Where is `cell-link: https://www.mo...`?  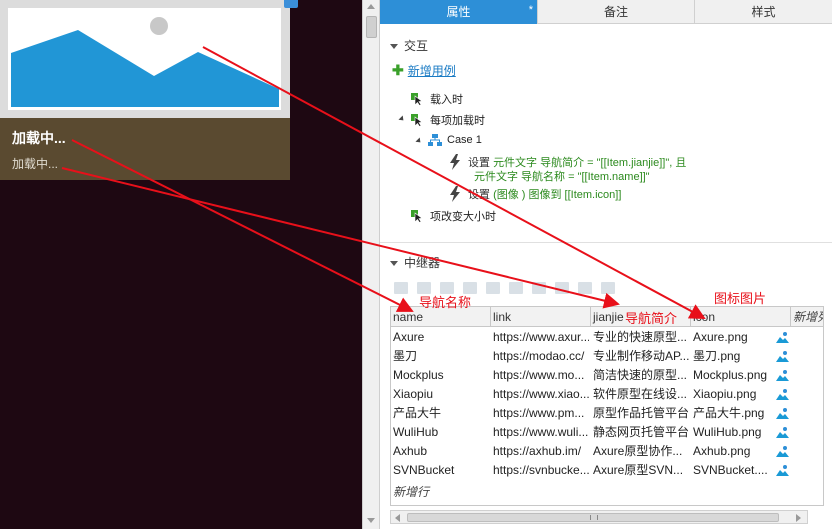
cell-link: https://www.mo... is located at coordinates (540, 375).